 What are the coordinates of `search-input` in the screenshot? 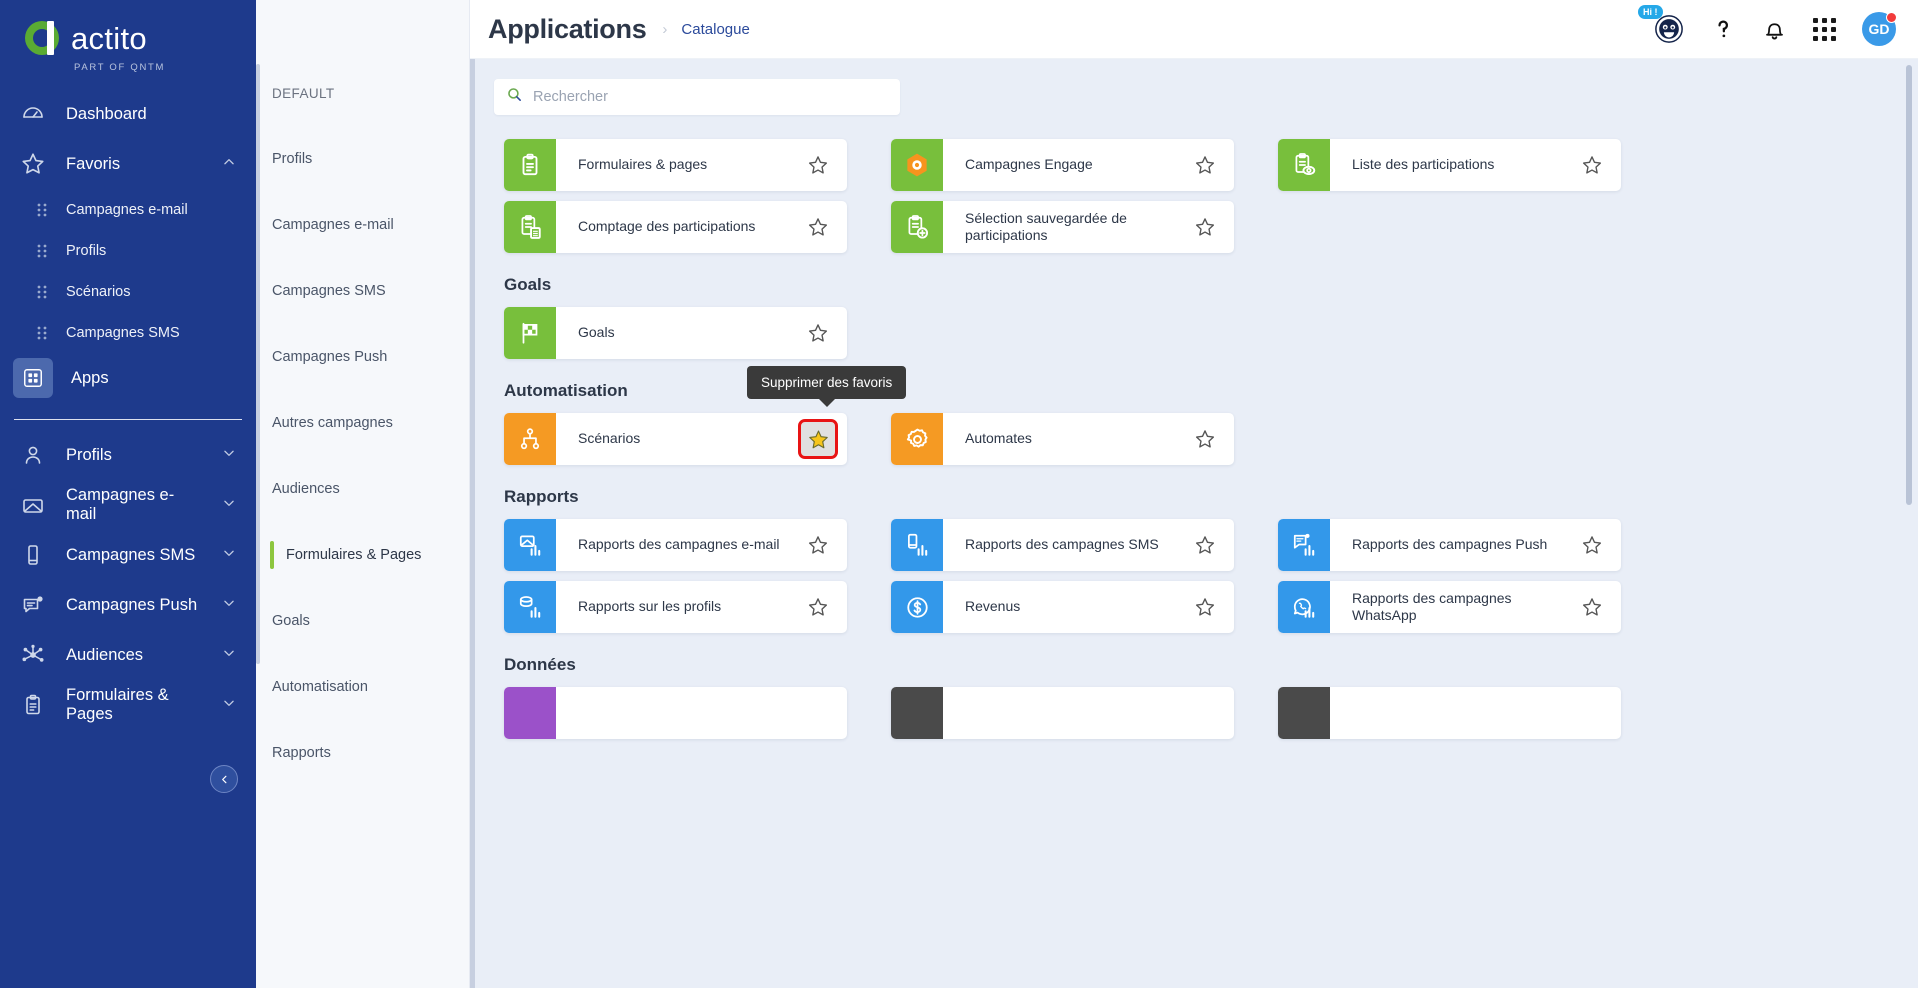 It's located at (710, 97).